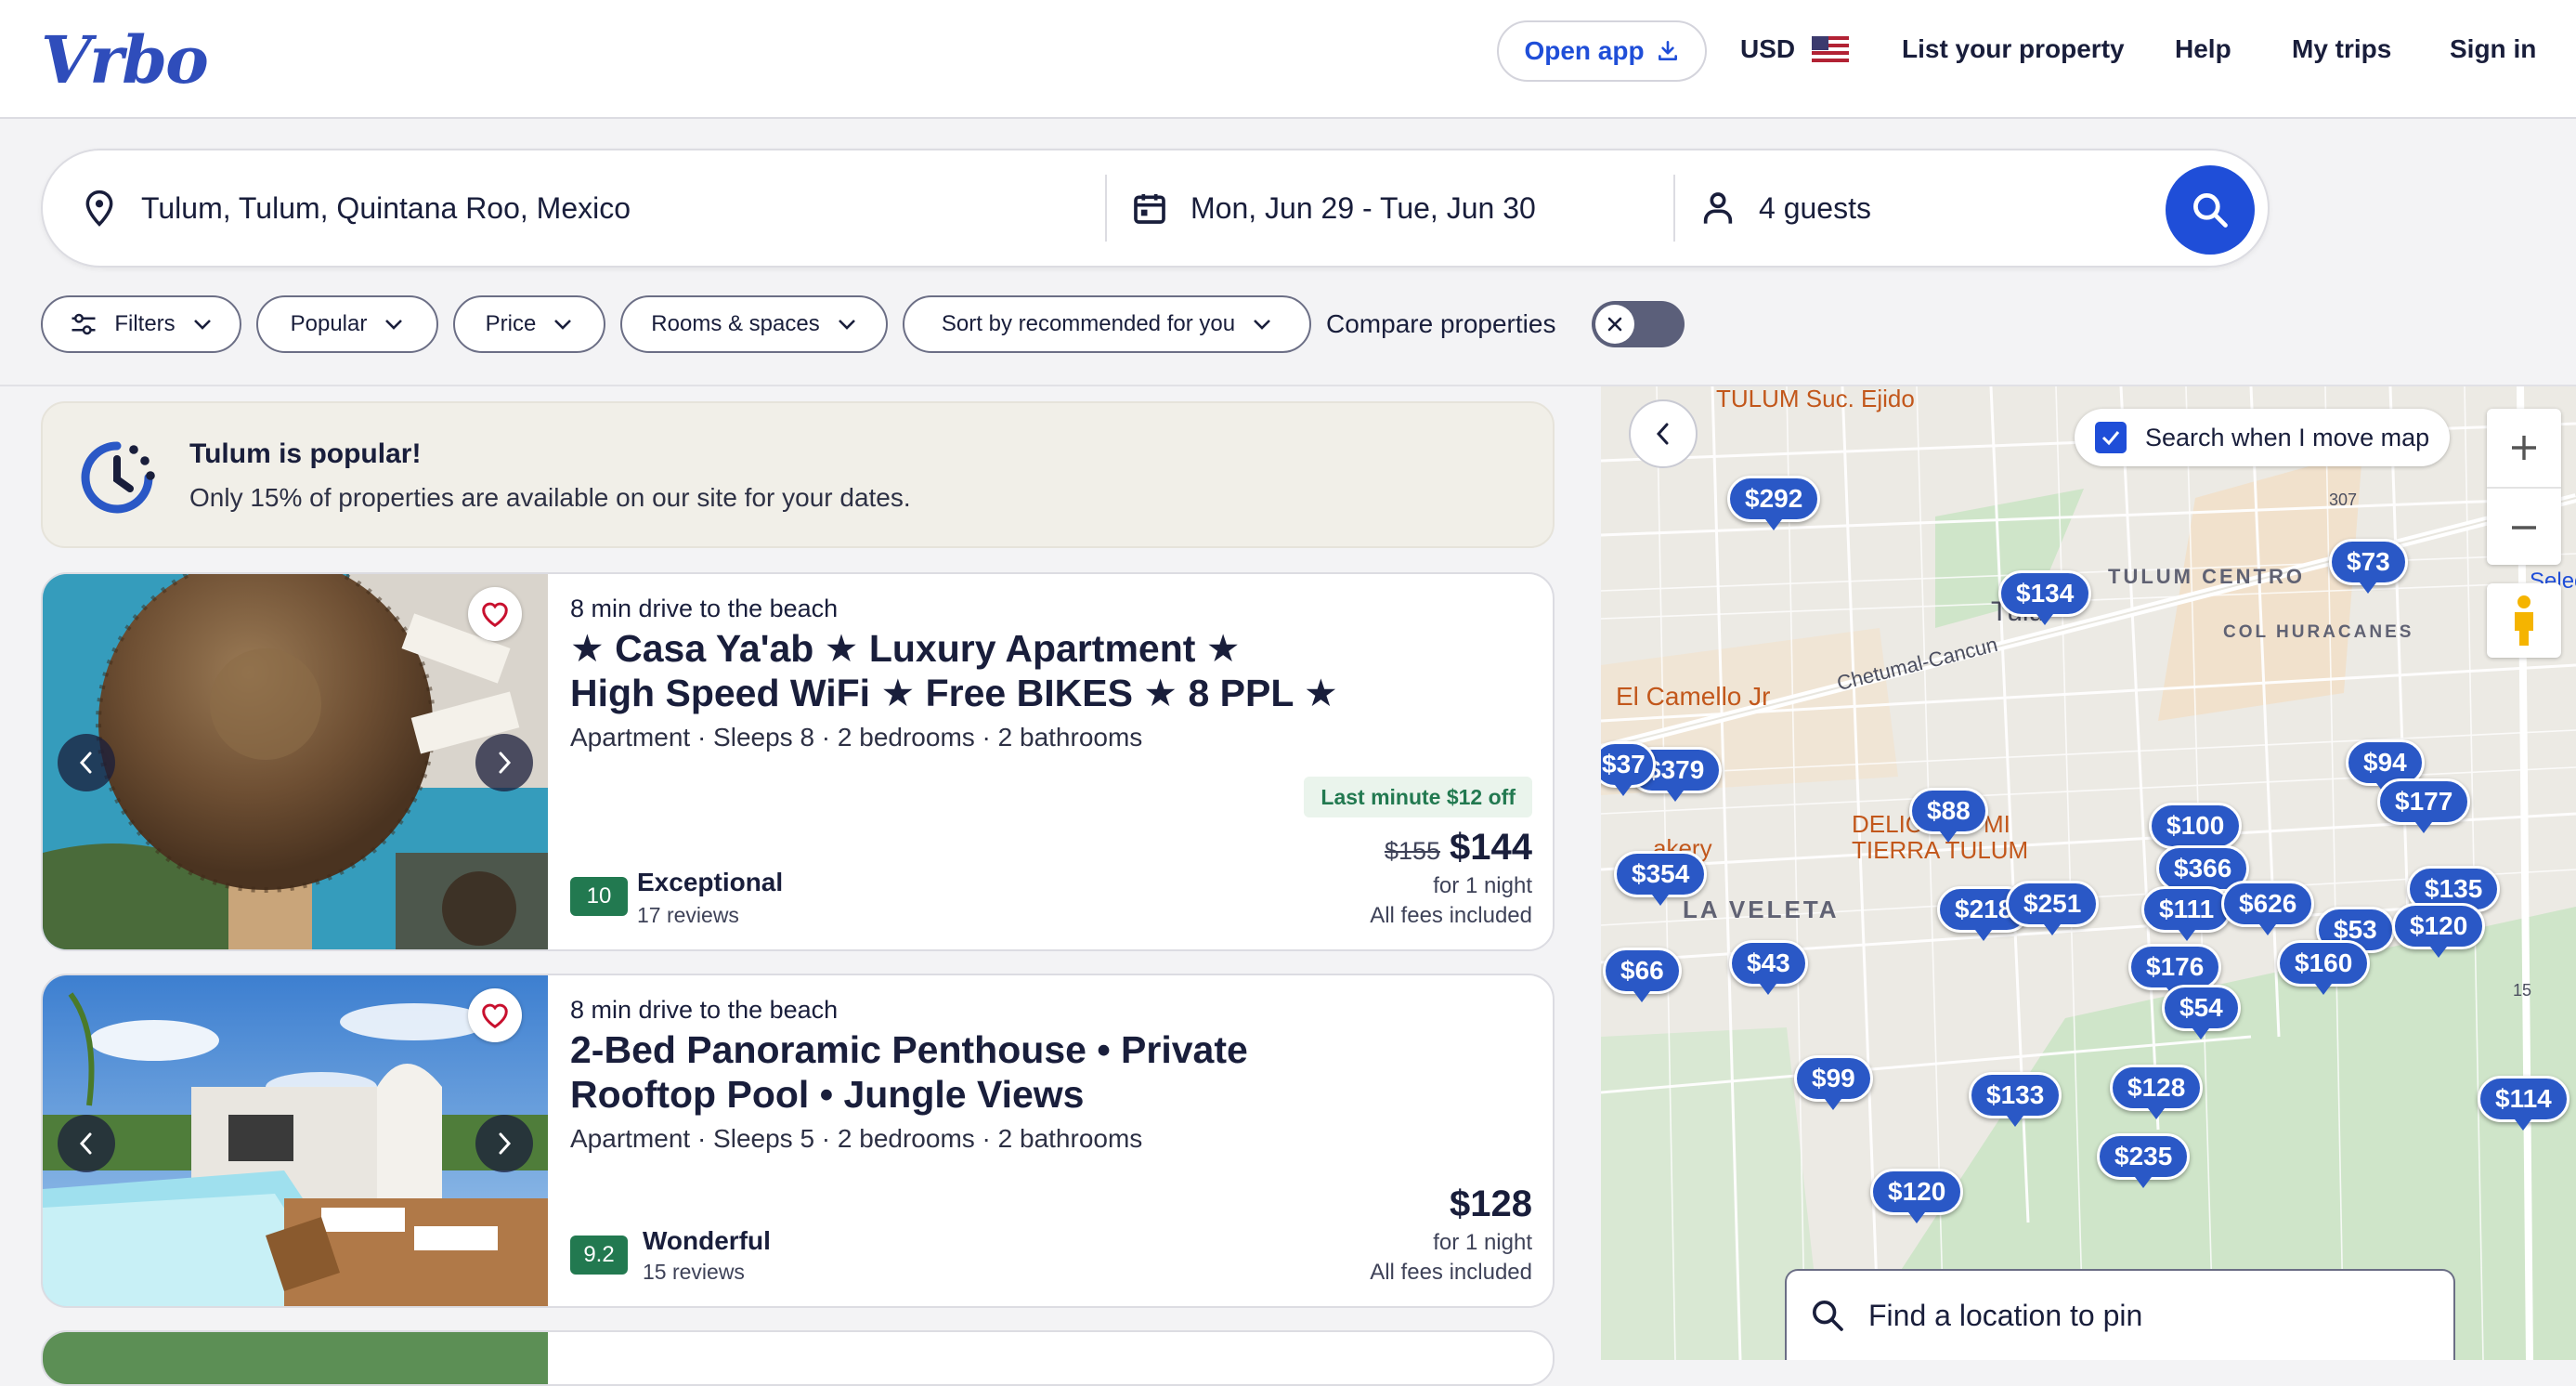 This screenshot has height=1386, width=2576. I want to click on compare-properties-label: Compare properties, so click(1441, 323).